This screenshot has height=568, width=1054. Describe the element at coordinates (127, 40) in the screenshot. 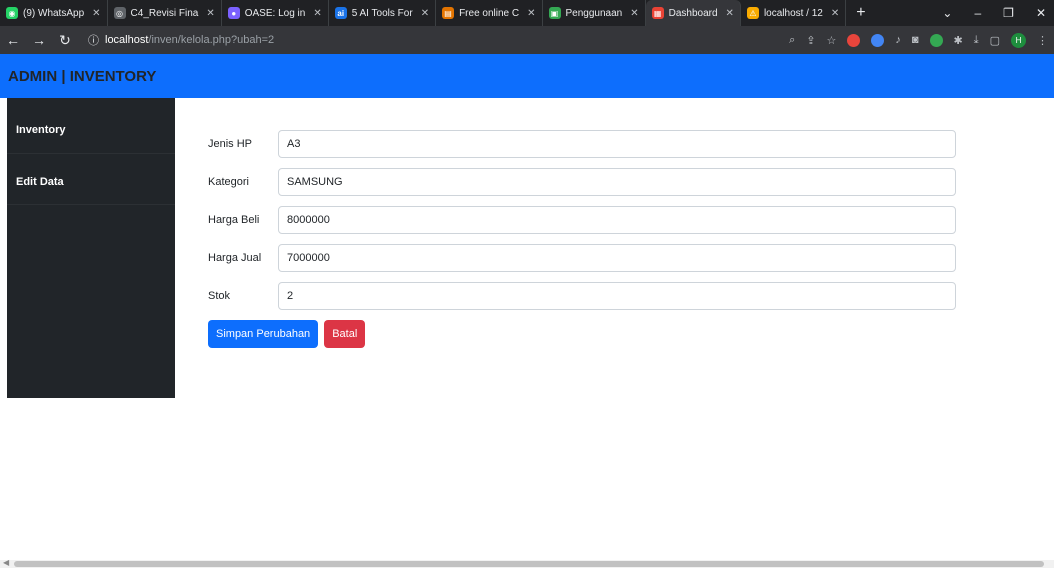

I see `url-host: localhost` at that location.